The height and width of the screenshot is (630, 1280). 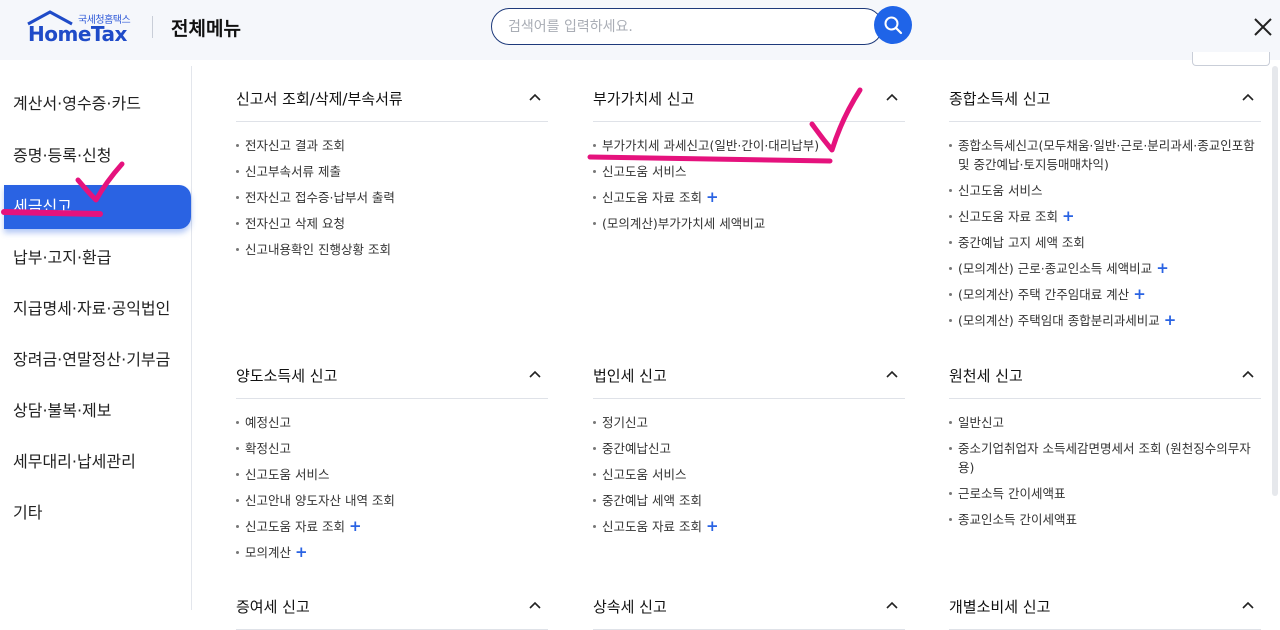 What do you see at coordinates (644, 99) in the screenshot?
I see `section-title: 부가가치세 신고` at bounding box center [644, 99].